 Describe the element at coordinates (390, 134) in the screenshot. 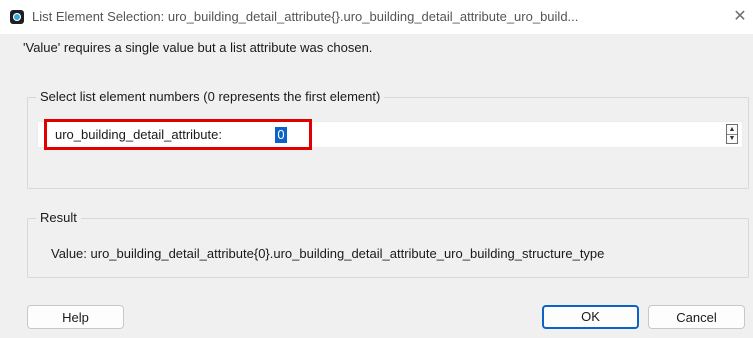

I see `list-element-row: uro_building_detail_attribute: 0 ▲ ▼` at that location.